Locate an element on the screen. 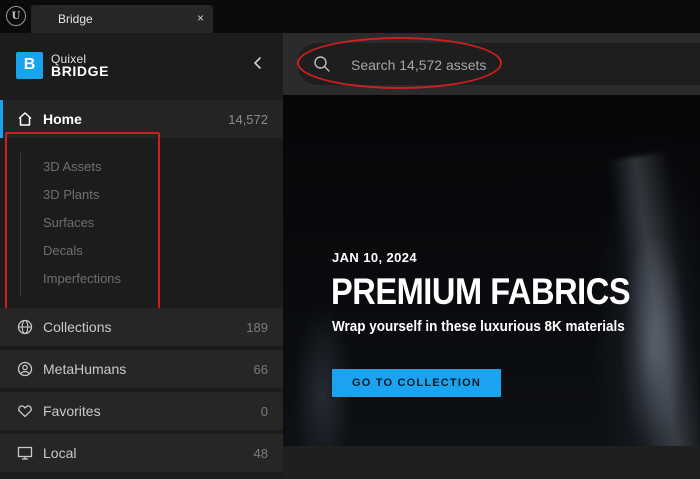  search-field is located at coordinates (498, 64).